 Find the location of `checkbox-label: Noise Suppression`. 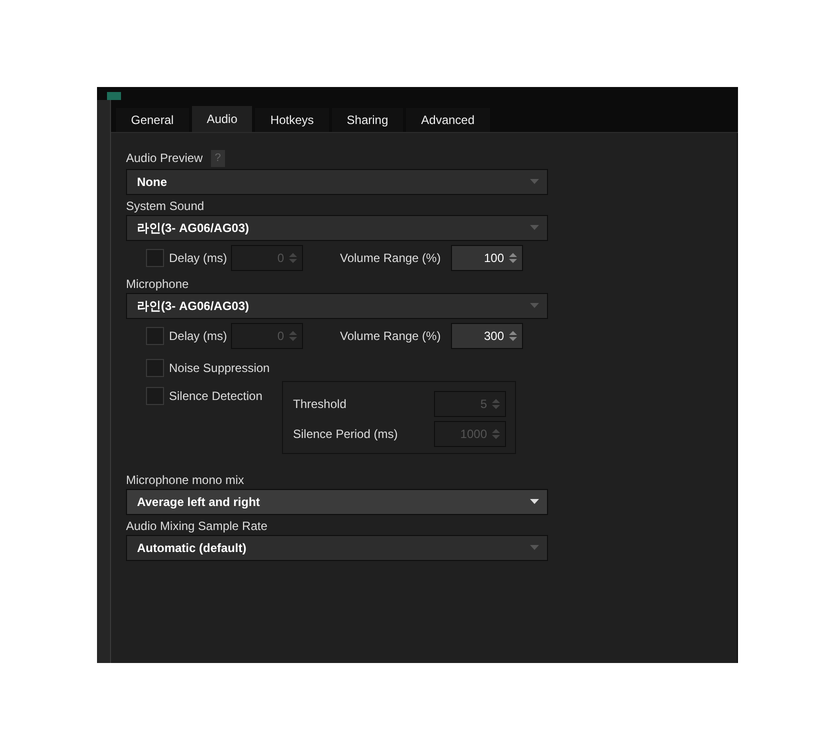

checkbox-label: Noise Suppression is located at coordinates (219, 368).